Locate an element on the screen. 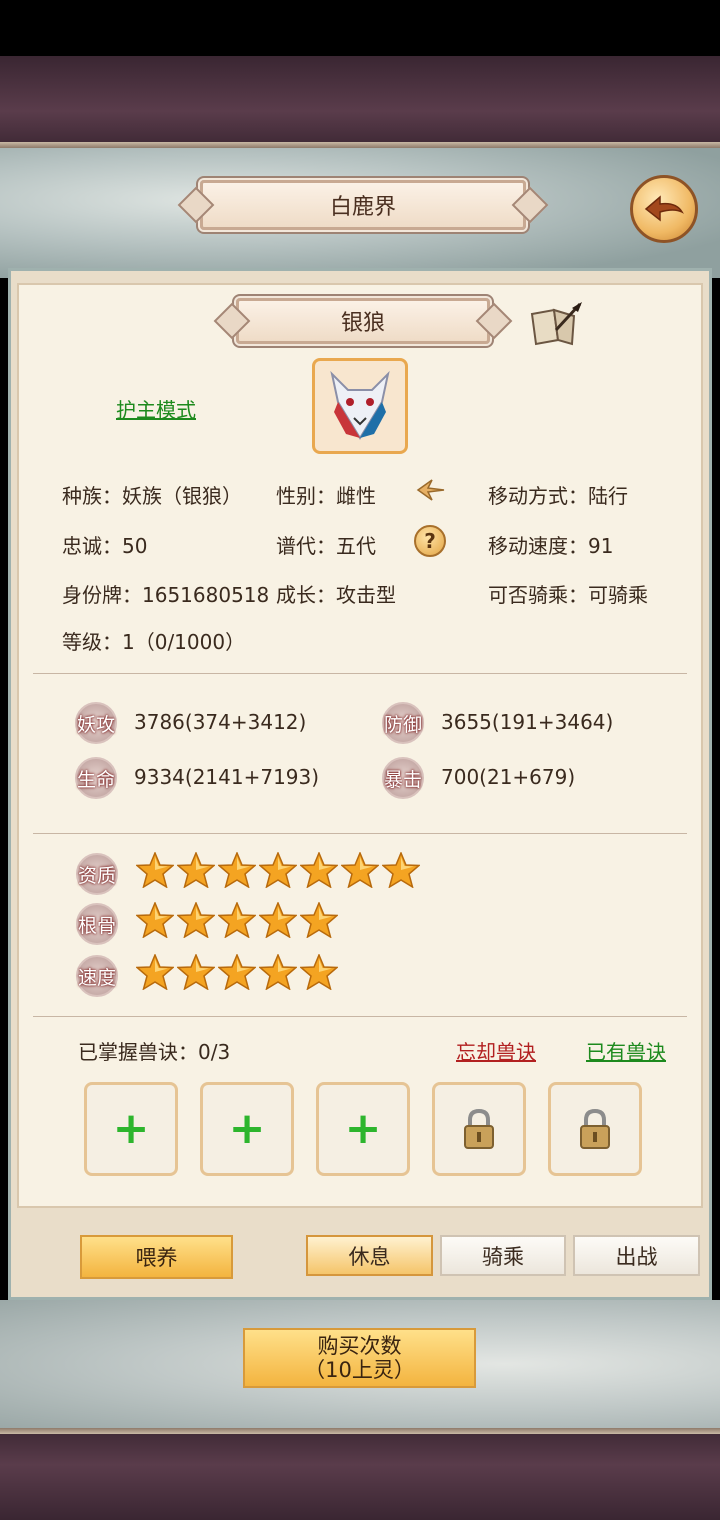  tab-battle: 出战 is located at coordinates (636, 1255).